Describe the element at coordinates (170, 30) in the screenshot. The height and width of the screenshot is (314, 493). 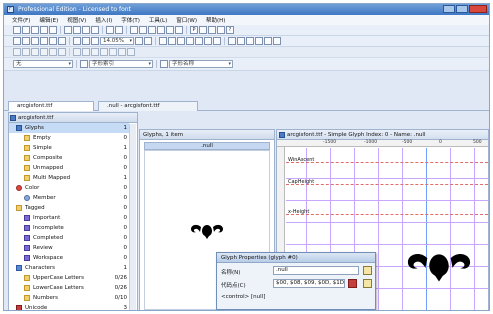
I see `validate-icon` at that location.